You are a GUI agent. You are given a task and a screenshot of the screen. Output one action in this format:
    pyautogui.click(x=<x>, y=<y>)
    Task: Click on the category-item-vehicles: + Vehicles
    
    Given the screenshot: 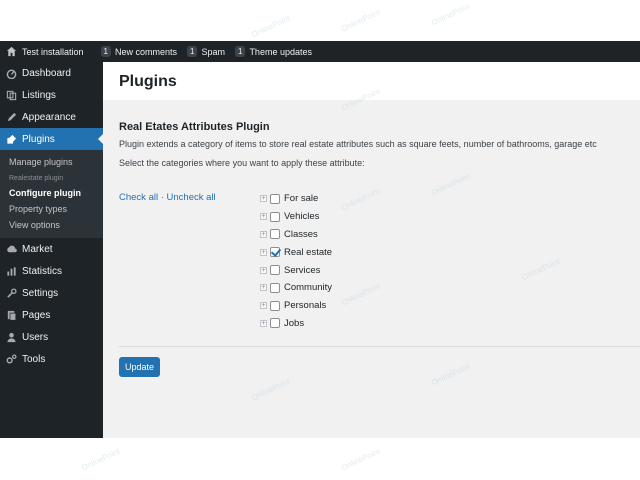 What is the action you would take?
    pyautogui.click(x=296, y=217)
    